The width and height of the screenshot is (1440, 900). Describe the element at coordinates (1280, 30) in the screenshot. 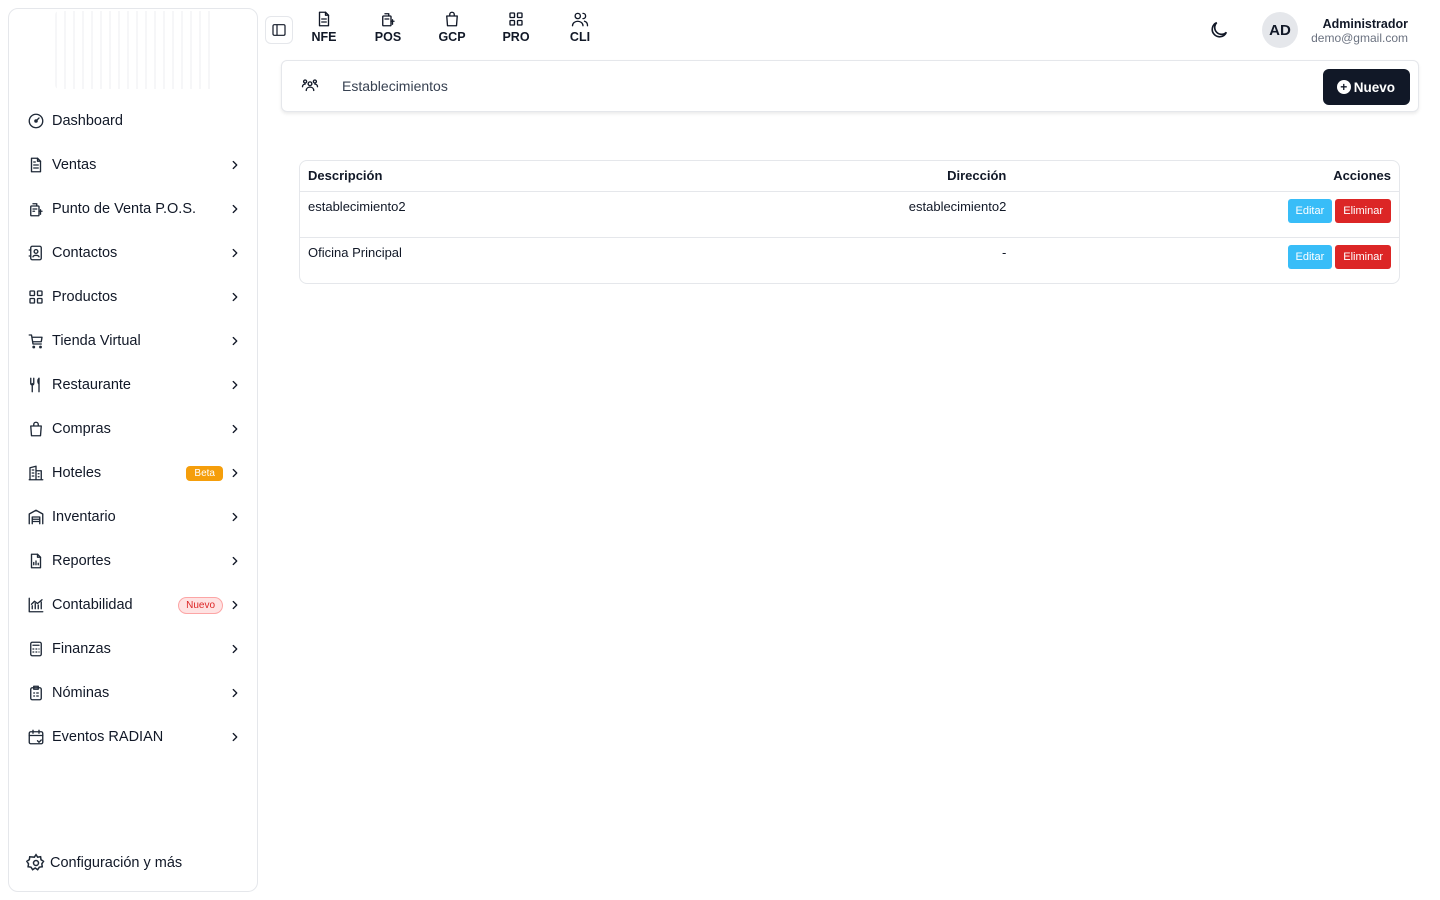

I see `avatar: AD` at that location.